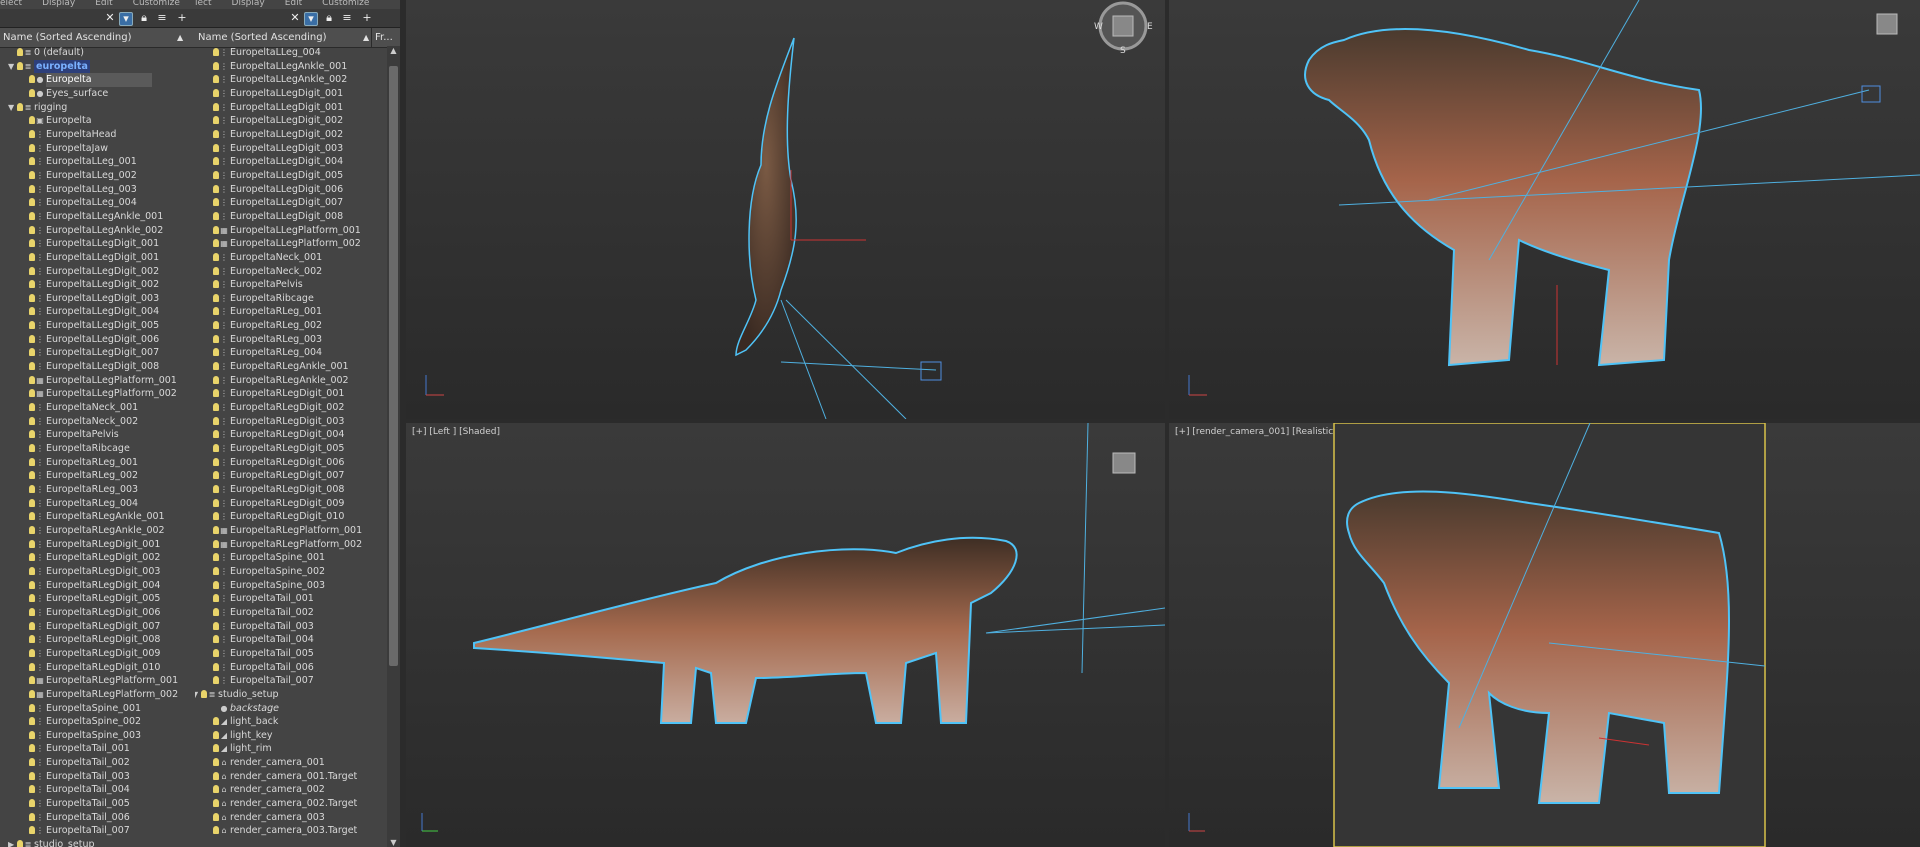  What do you see at coordinates (297, 67) in the screenshot?
I see `tree-row: ⋮ EuropeltaLLegAnkle_001` at bounding box center [297, 67].